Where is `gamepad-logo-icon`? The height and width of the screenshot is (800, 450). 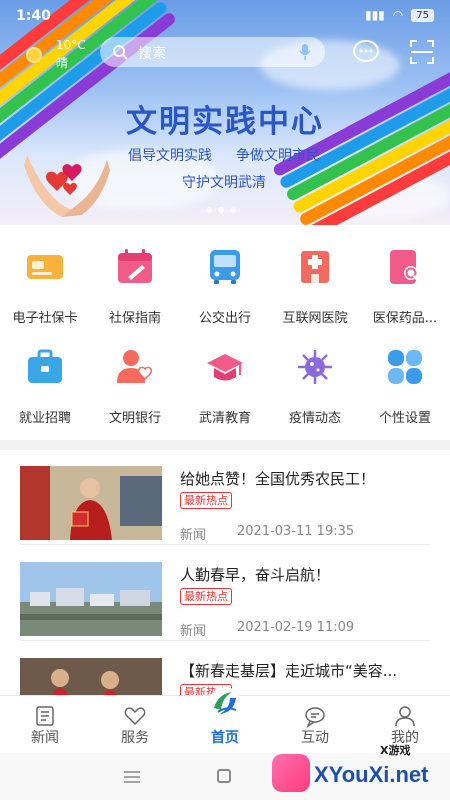 gamepad-logo-icon is located at coordinates (291, 773).